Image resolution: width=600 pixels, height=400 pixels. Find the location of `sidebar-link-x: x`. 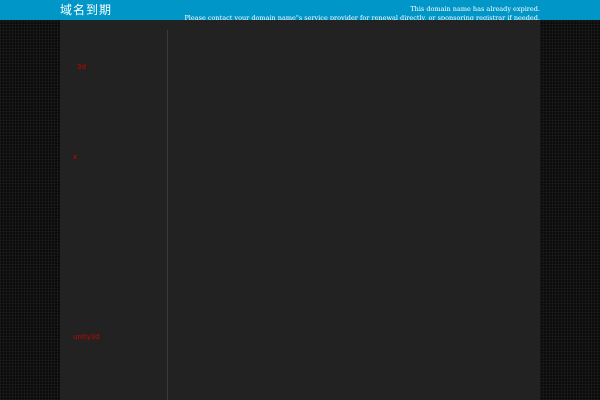

sidebar-link-x: x is located at coordinates (75, 157).